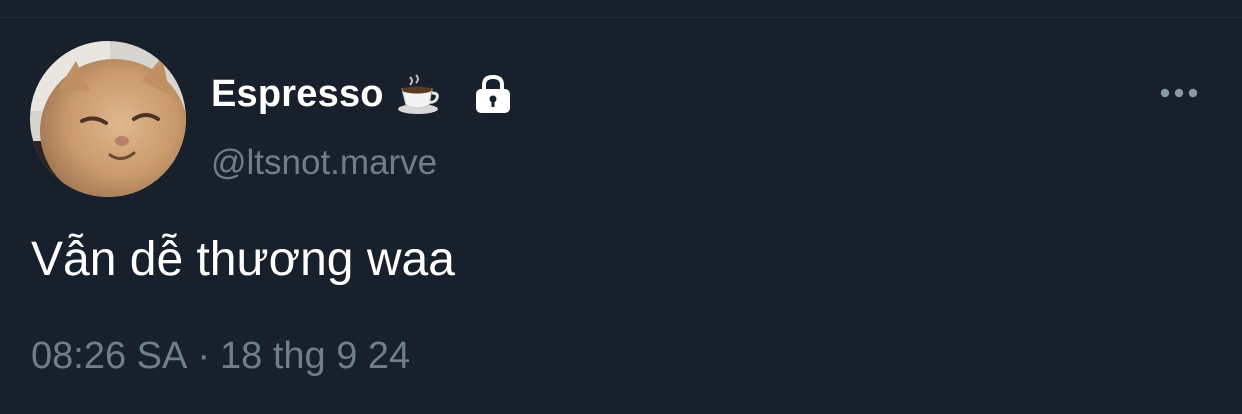 This screenshot has height=414, width=1242. I want to click on tweet-date: 18 thg 9 24, so click(315, 356).